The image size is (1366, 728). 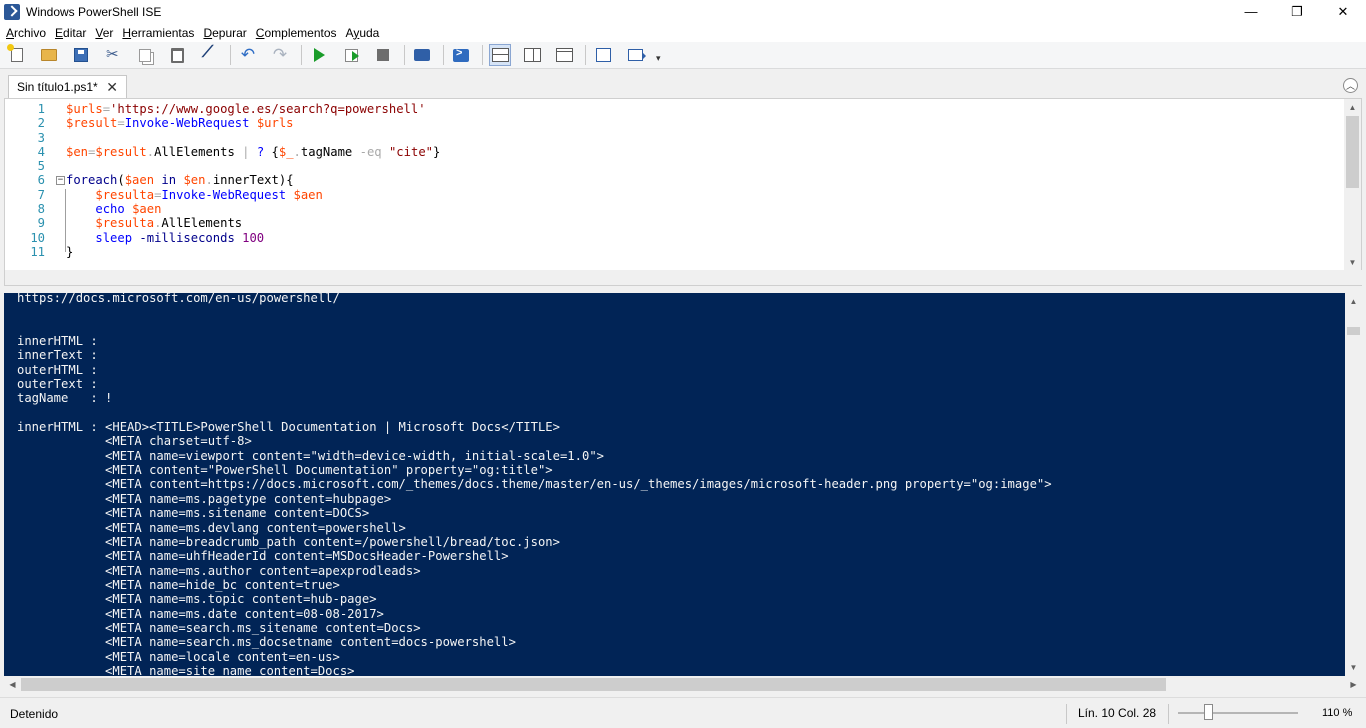 What do you see at coordinates (675, 223) in the screenshot?
I see `code-line: 9 $resulta.AllElements` at bounding box center [675, 223].